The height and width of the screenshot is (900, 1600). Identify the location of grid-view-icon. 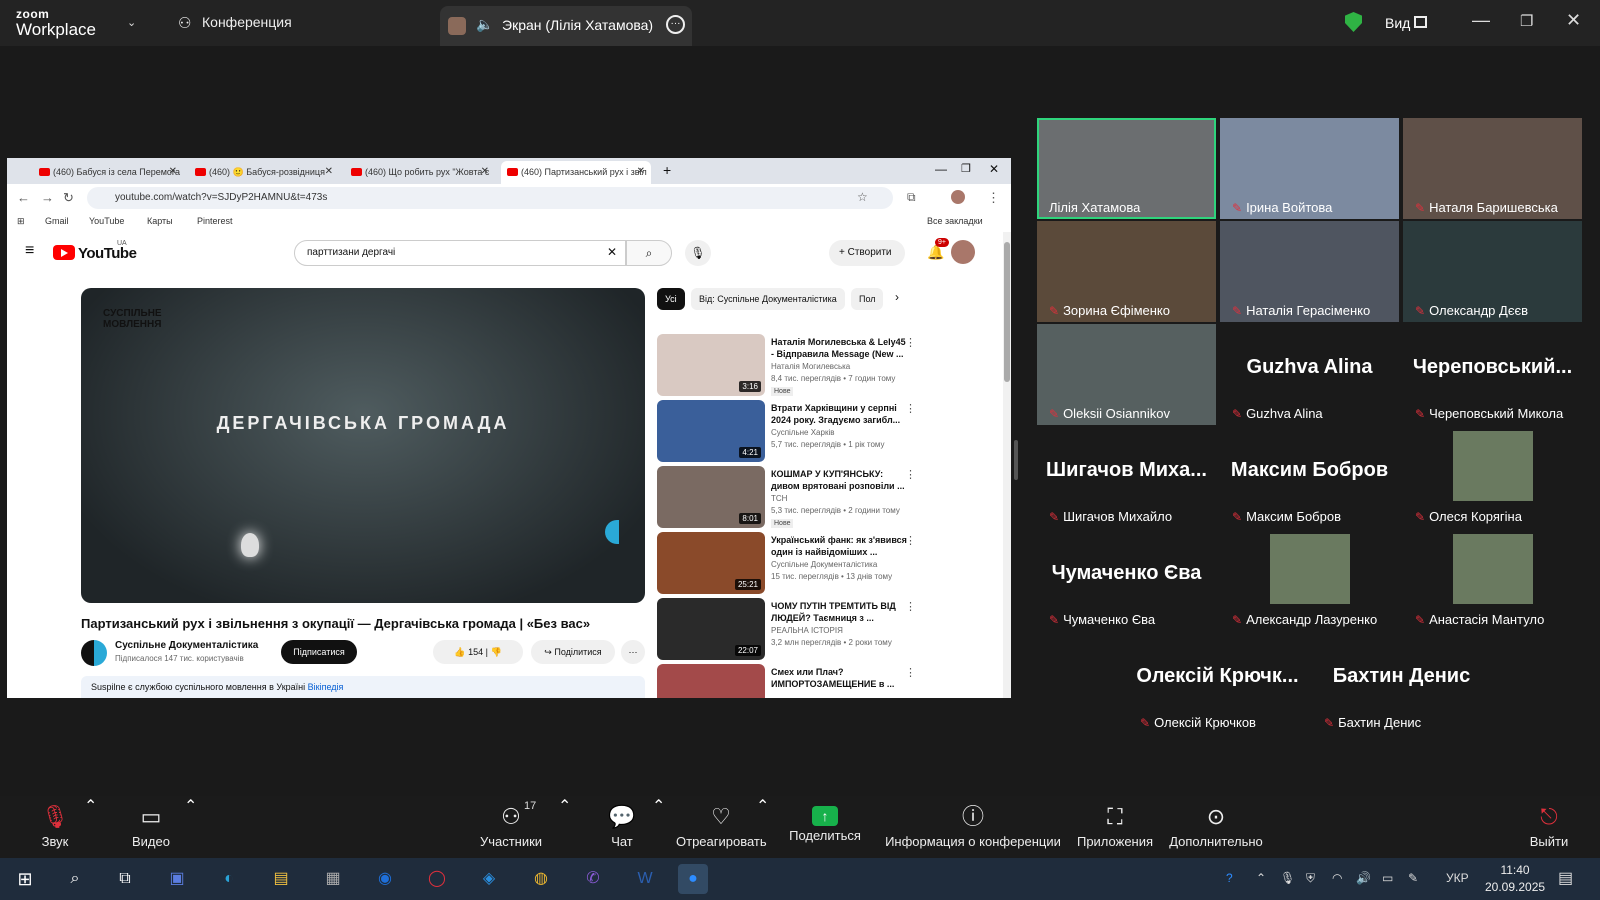
(1420, 22).